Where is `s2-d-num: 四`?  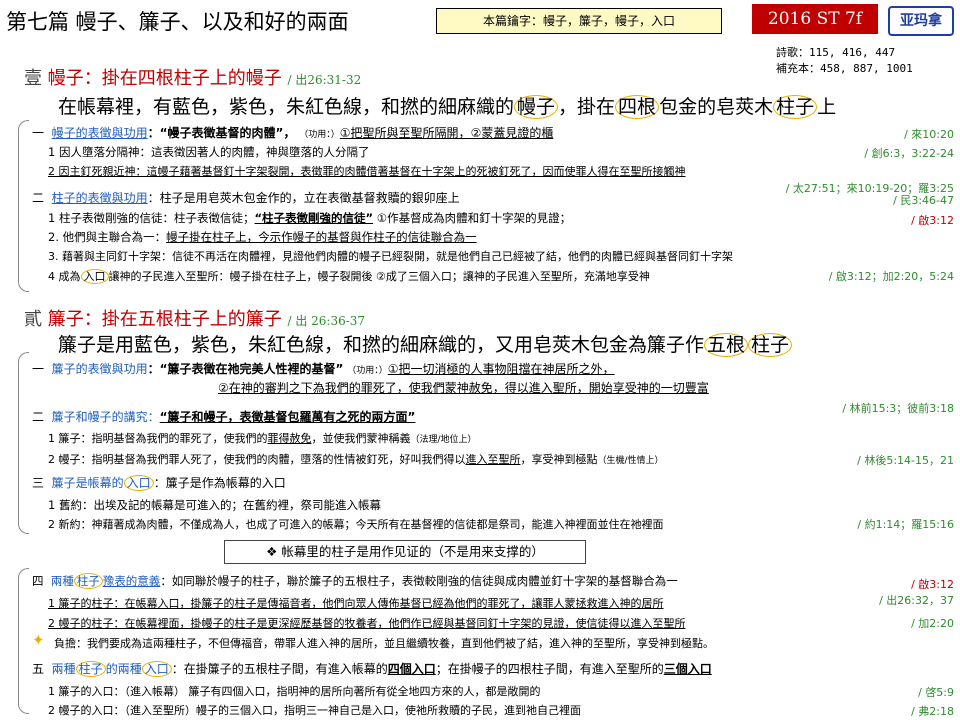 s2-d-num: 四 is located at coordinates (38, 581).